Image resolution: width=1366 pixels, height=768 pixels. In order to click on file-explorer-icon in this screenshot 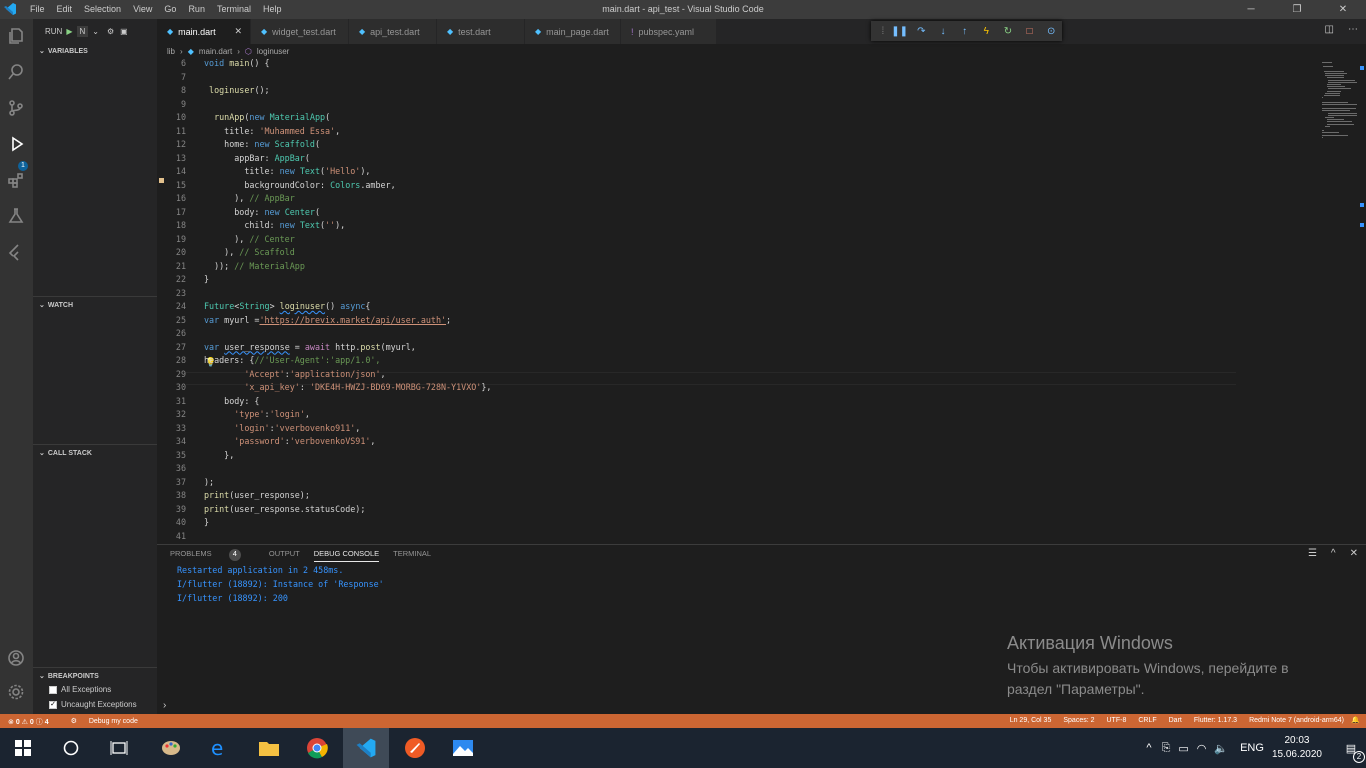, I will do `click(269, 748)`.